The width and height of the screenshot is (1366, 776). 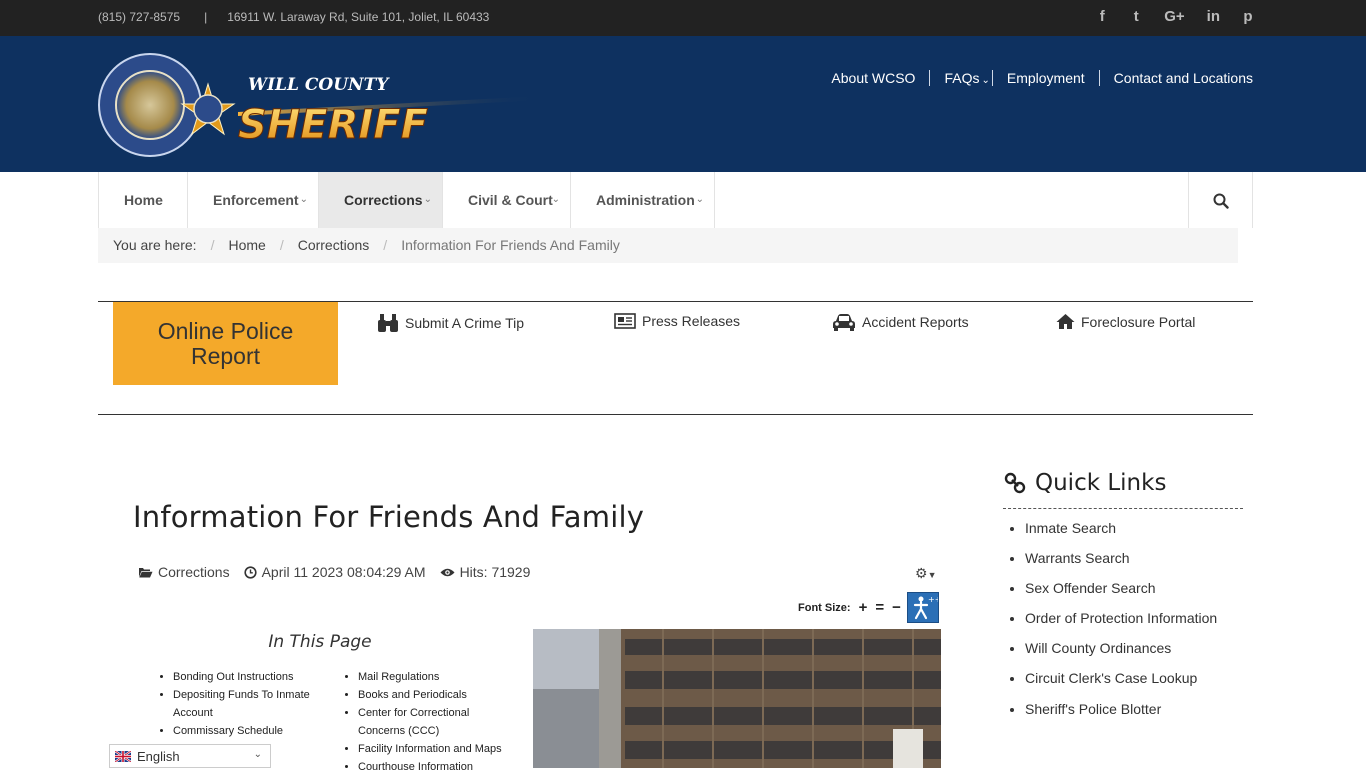 I want to click on binoculars-icon, so click(x=388, y=323).